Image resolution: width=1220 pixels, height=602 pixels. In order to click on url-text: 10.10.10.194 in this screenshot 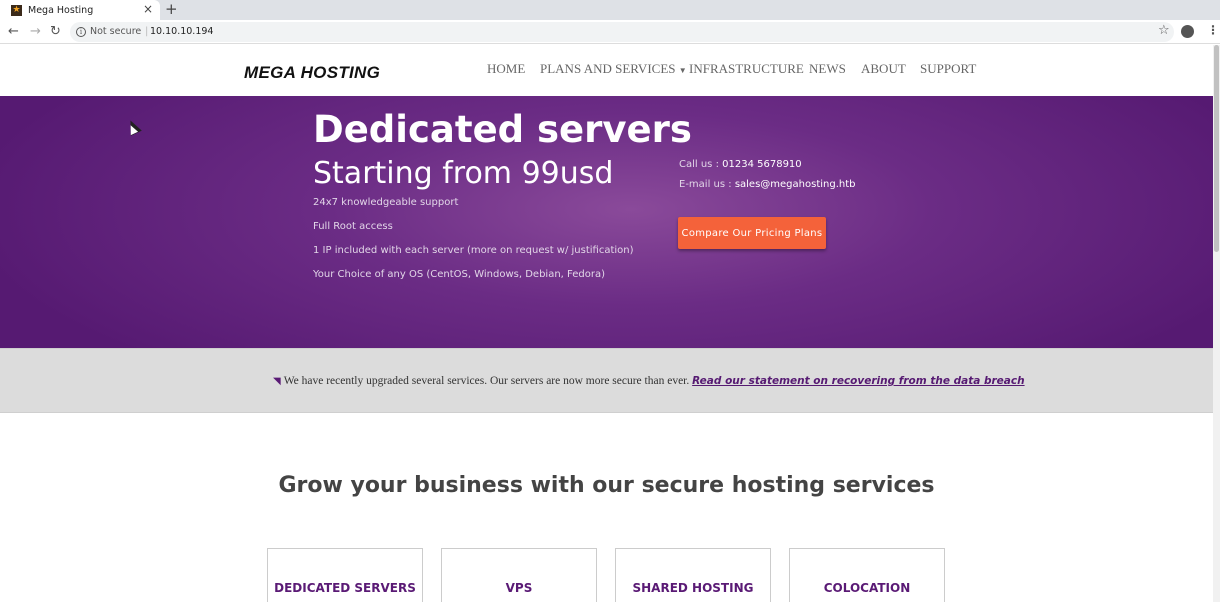, I will do `click(181, 31)`.